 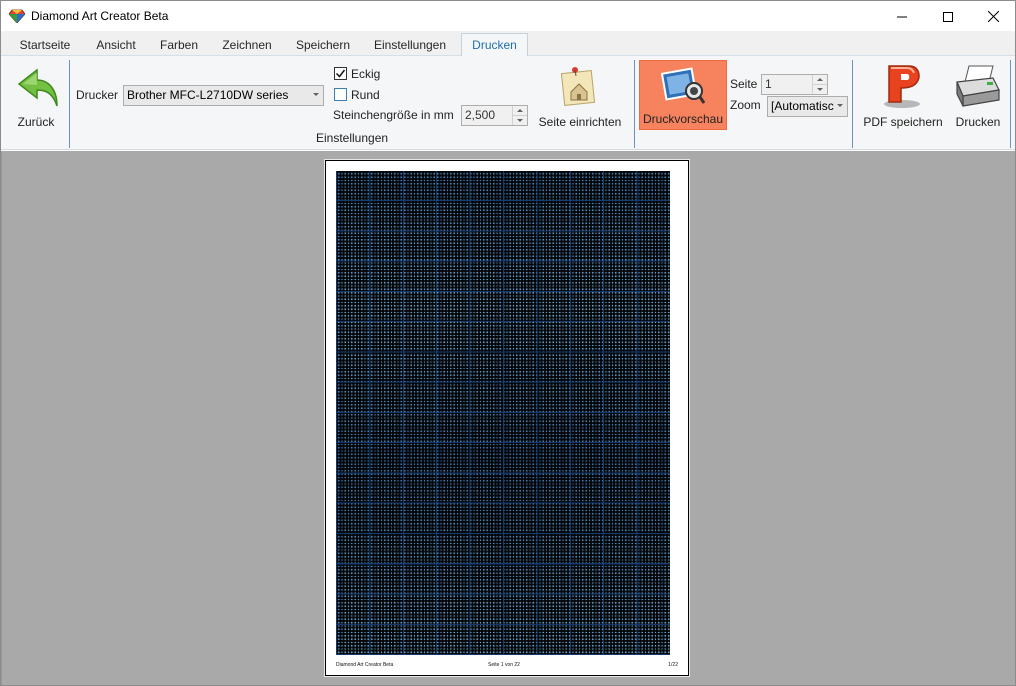 What do you see at coordinates (45, 45) in the screenshot?
I see `tab-startseite: Startseite` at bounding box center [45, 45].